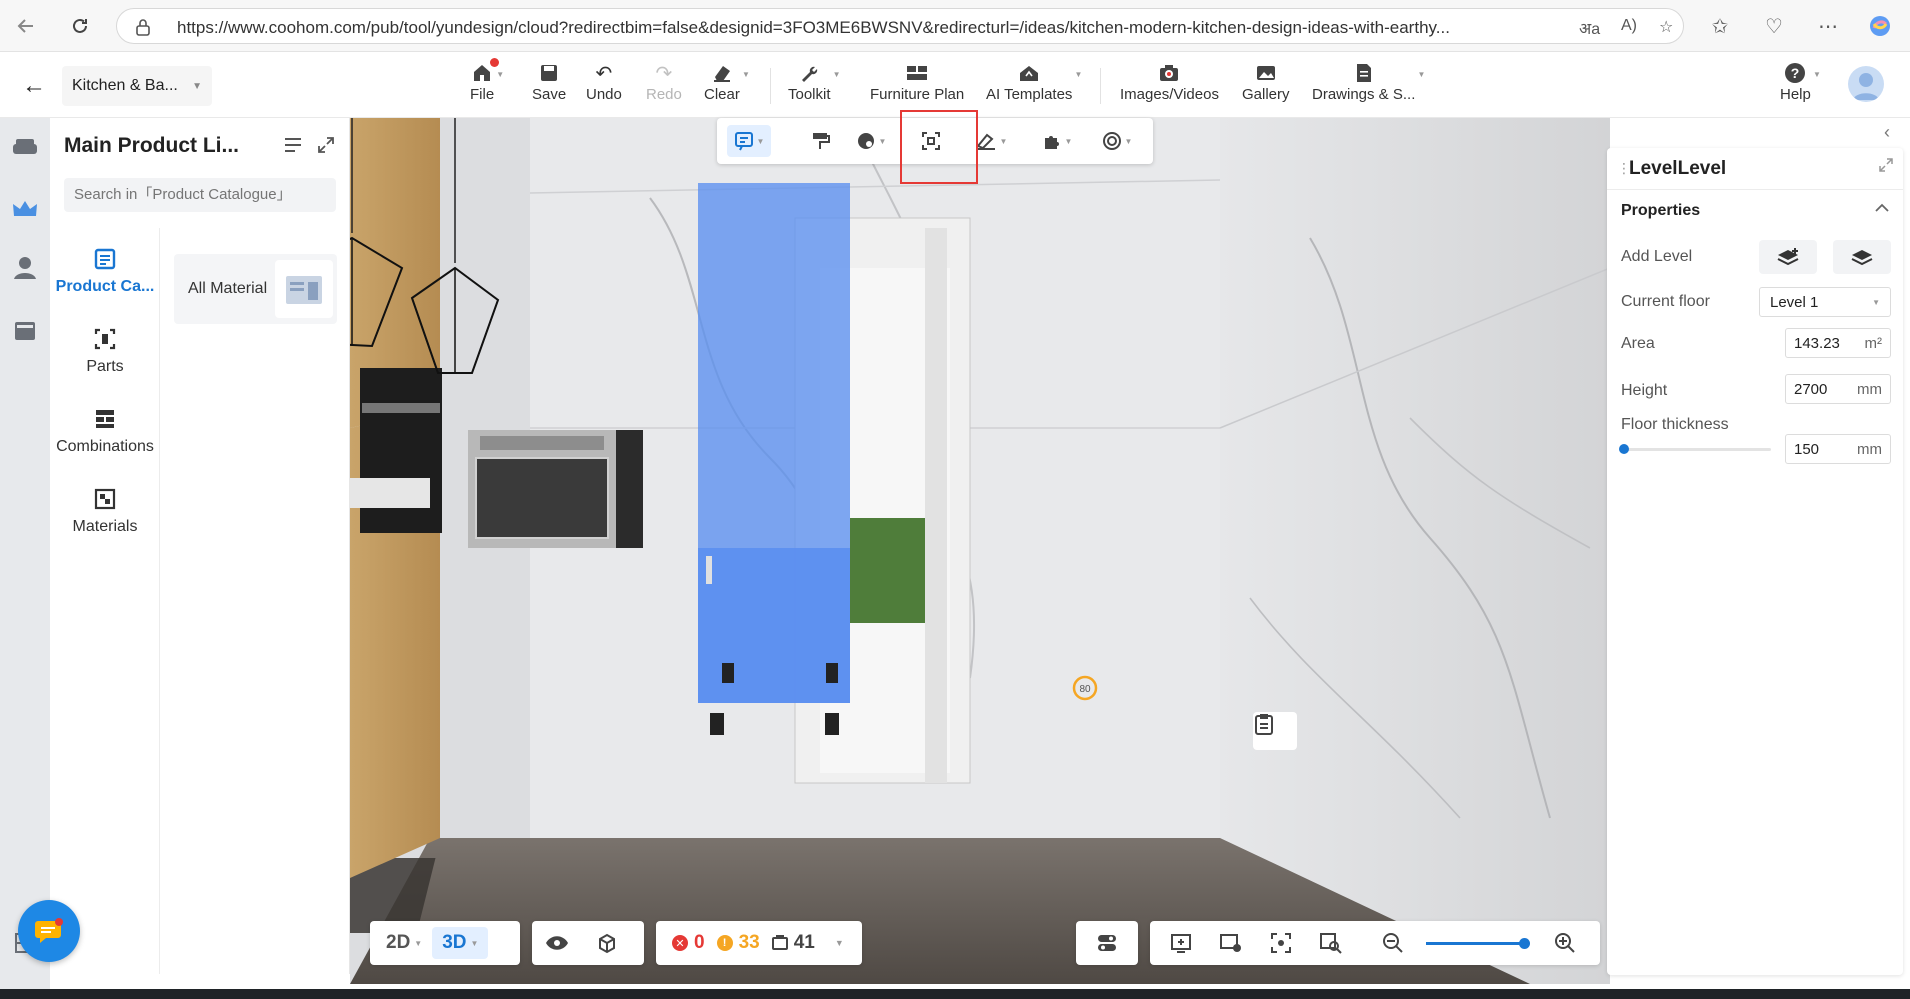 The image size is (1910, 999). I want to click on panel-collapse-icon: ‹, so click(1887, 132).